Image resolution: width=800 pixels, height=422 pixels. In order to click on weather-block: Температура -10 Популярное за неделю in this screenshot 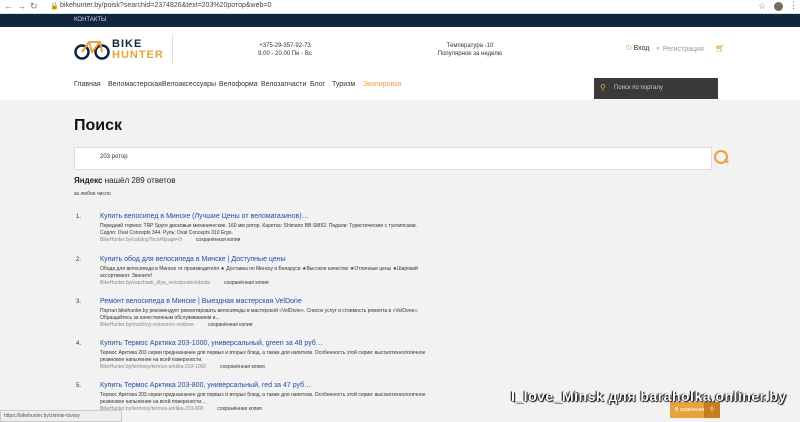, I will do `click(470, 50)`.